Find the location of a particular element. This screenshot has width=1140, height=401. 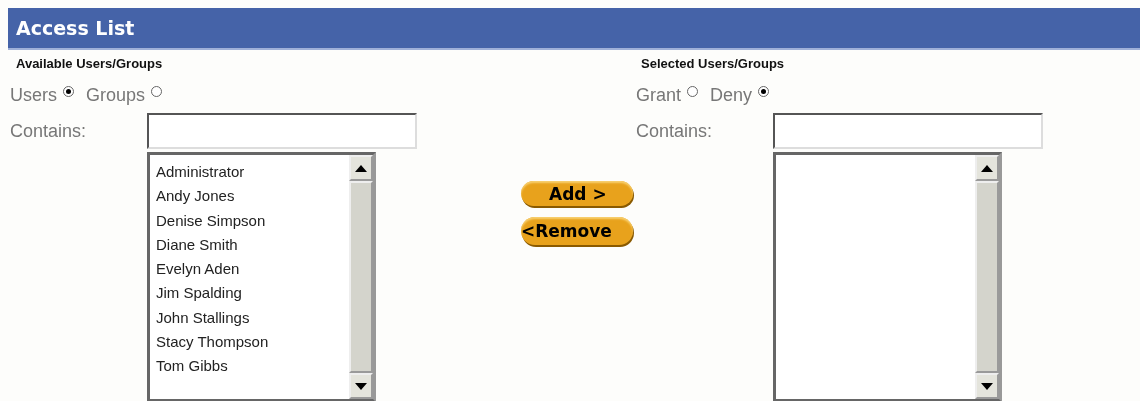

section-heading: Selected Users/Groups is located at coordinates (713, 63).